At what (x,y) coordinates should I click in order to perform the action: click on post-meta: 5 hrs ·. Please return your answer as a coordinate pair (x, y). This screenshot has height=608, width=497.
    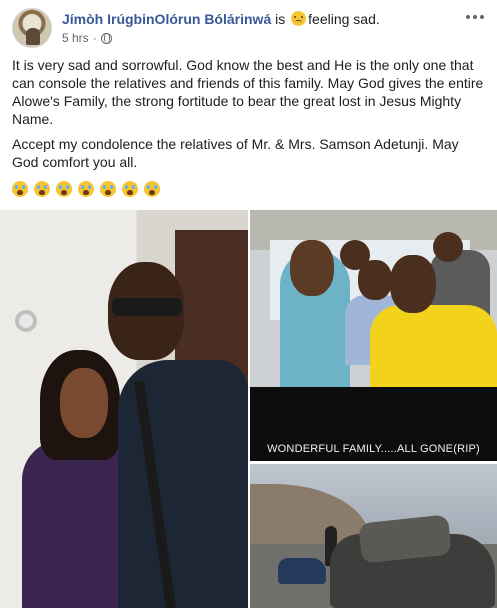
    Looking at the image, I should click on (87, 38).